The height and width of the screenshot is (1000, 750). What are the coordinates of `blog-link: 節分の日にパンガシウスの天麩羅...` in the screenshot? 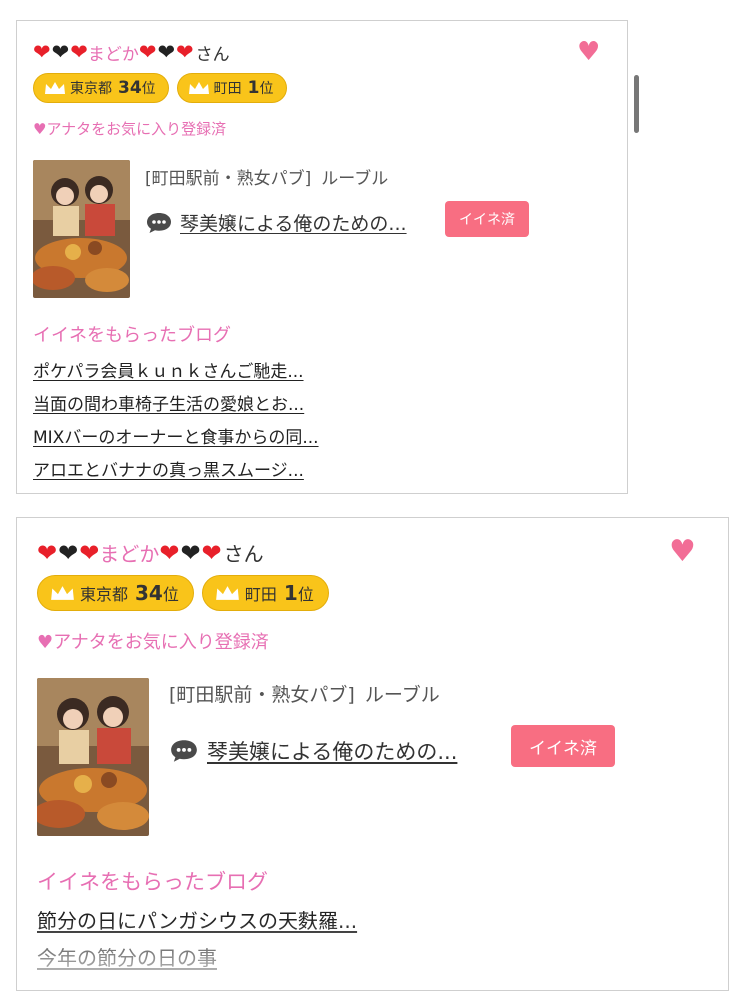 It's located at (197, 919).